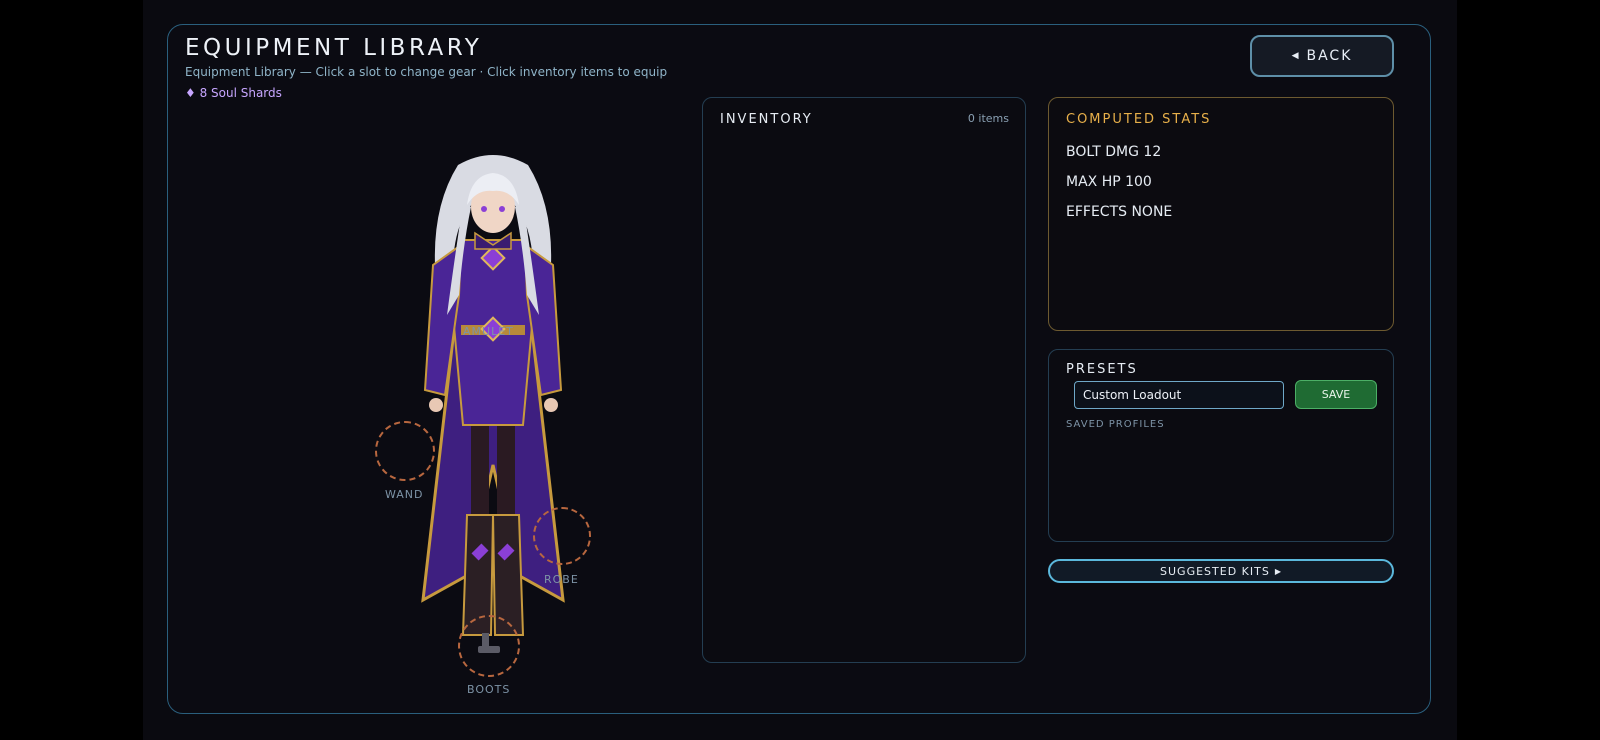 Image resolution: width=1600 pixels, height=740 pixels. What do you see at coordinates (1139, 119) in the screenshot?
I see `stats-title: COMPUTED STATS` at bounding box center [1139, 119].